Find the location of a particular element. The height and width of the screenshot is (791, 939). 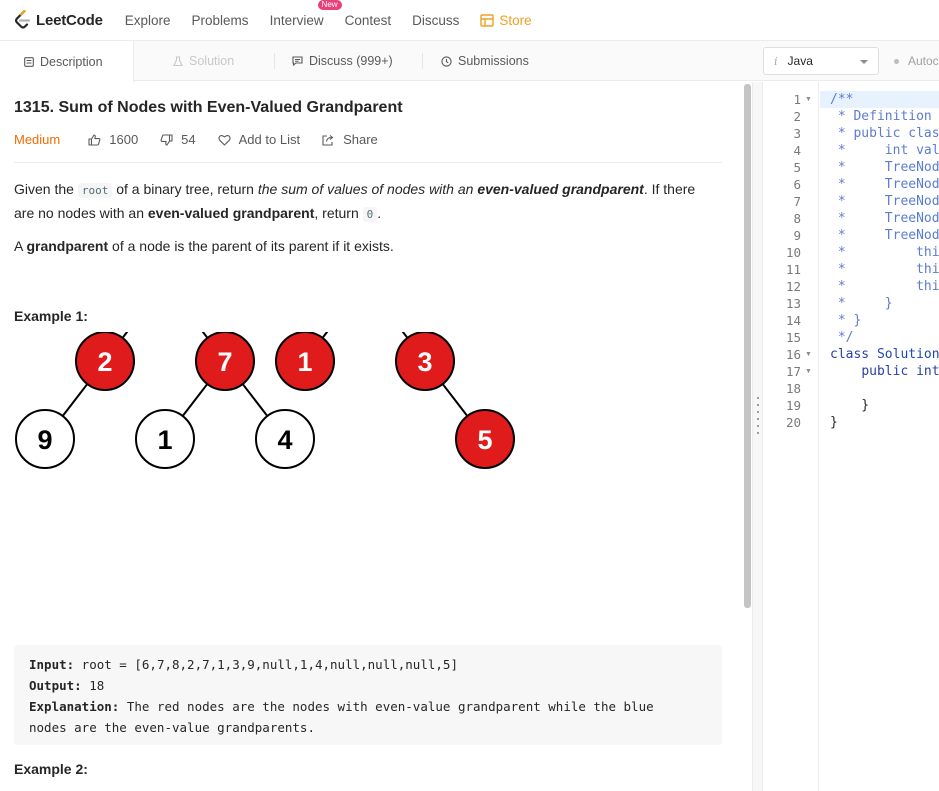

line-number: 16 is located at coordinates (793, 354).